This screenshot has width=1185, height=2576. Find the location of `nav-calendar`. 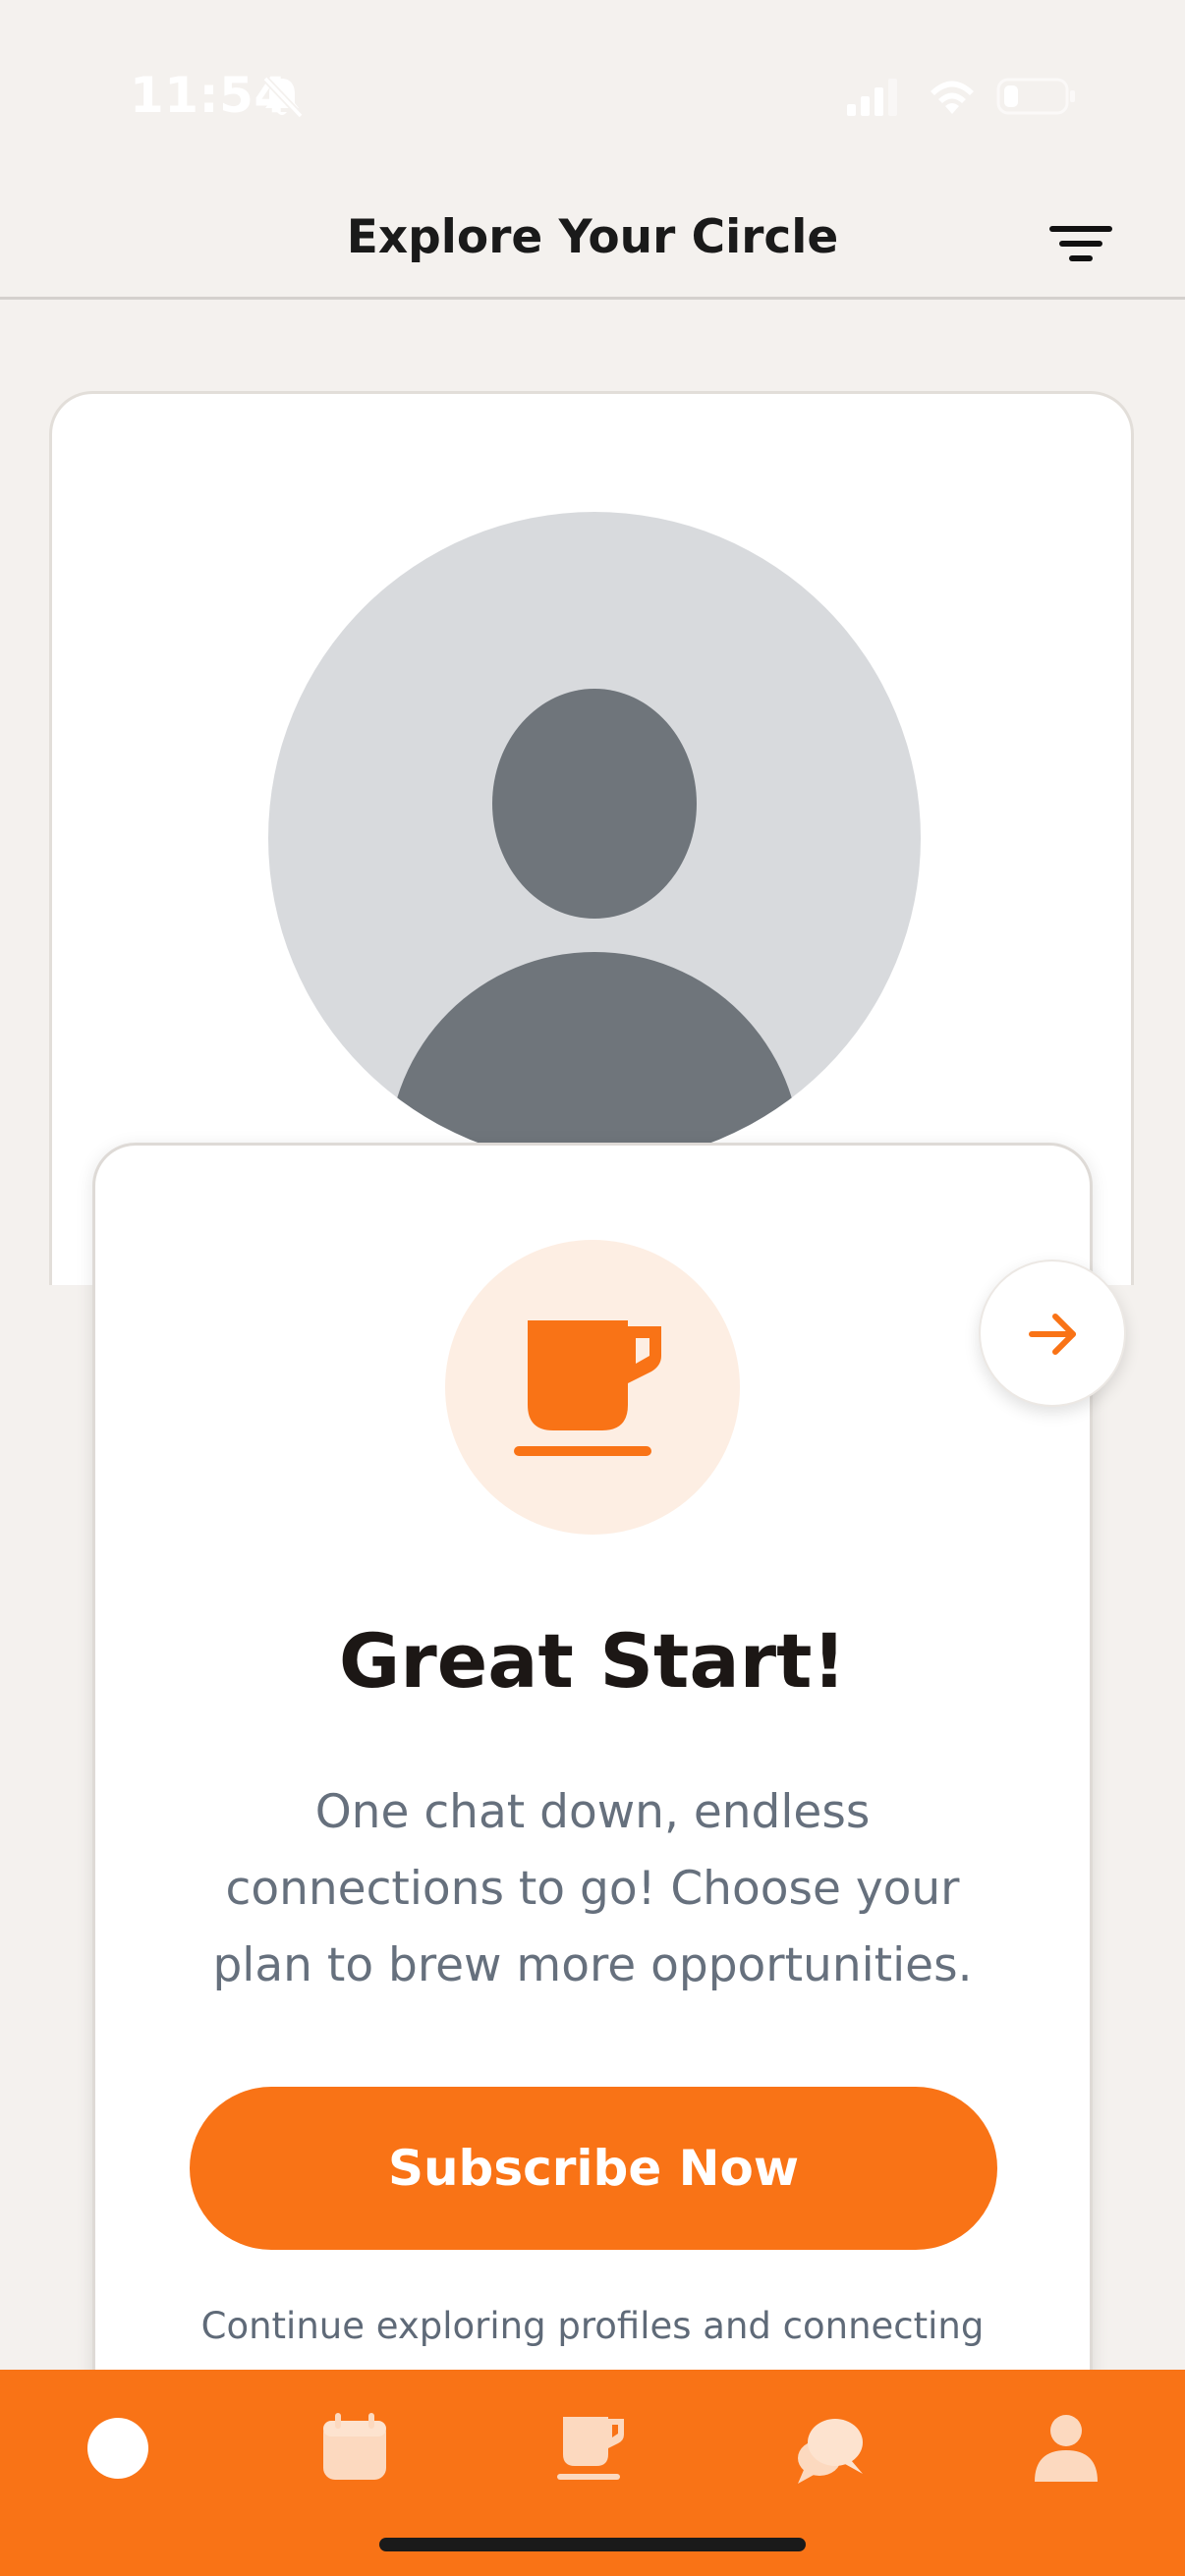

nav-calendar is located at coordinates (354, 2448).